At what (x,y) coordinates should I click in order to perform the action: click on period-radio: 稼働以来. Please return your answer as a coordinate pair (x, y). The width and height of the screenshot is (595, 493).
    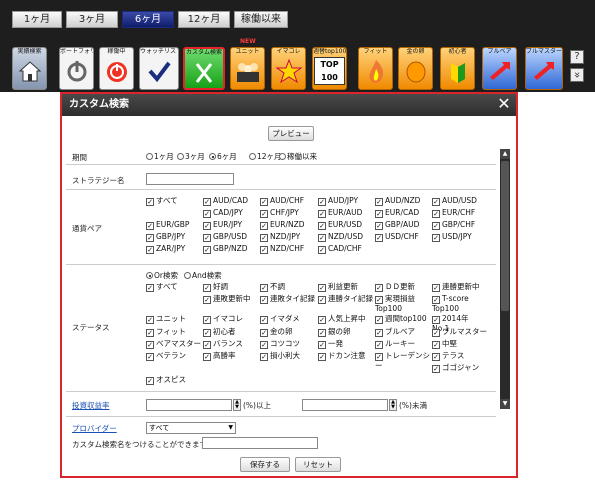
    Looking at the image, I should click on (298, 156).